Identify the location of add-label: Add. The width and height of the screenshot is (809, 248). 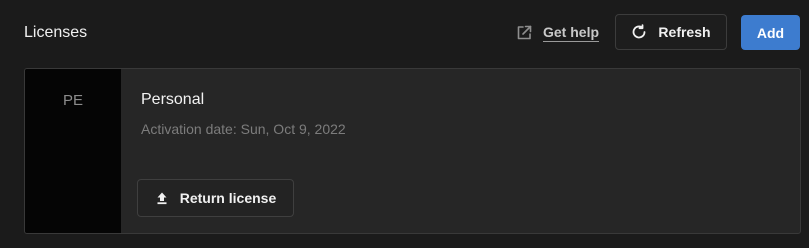
(770, 32).